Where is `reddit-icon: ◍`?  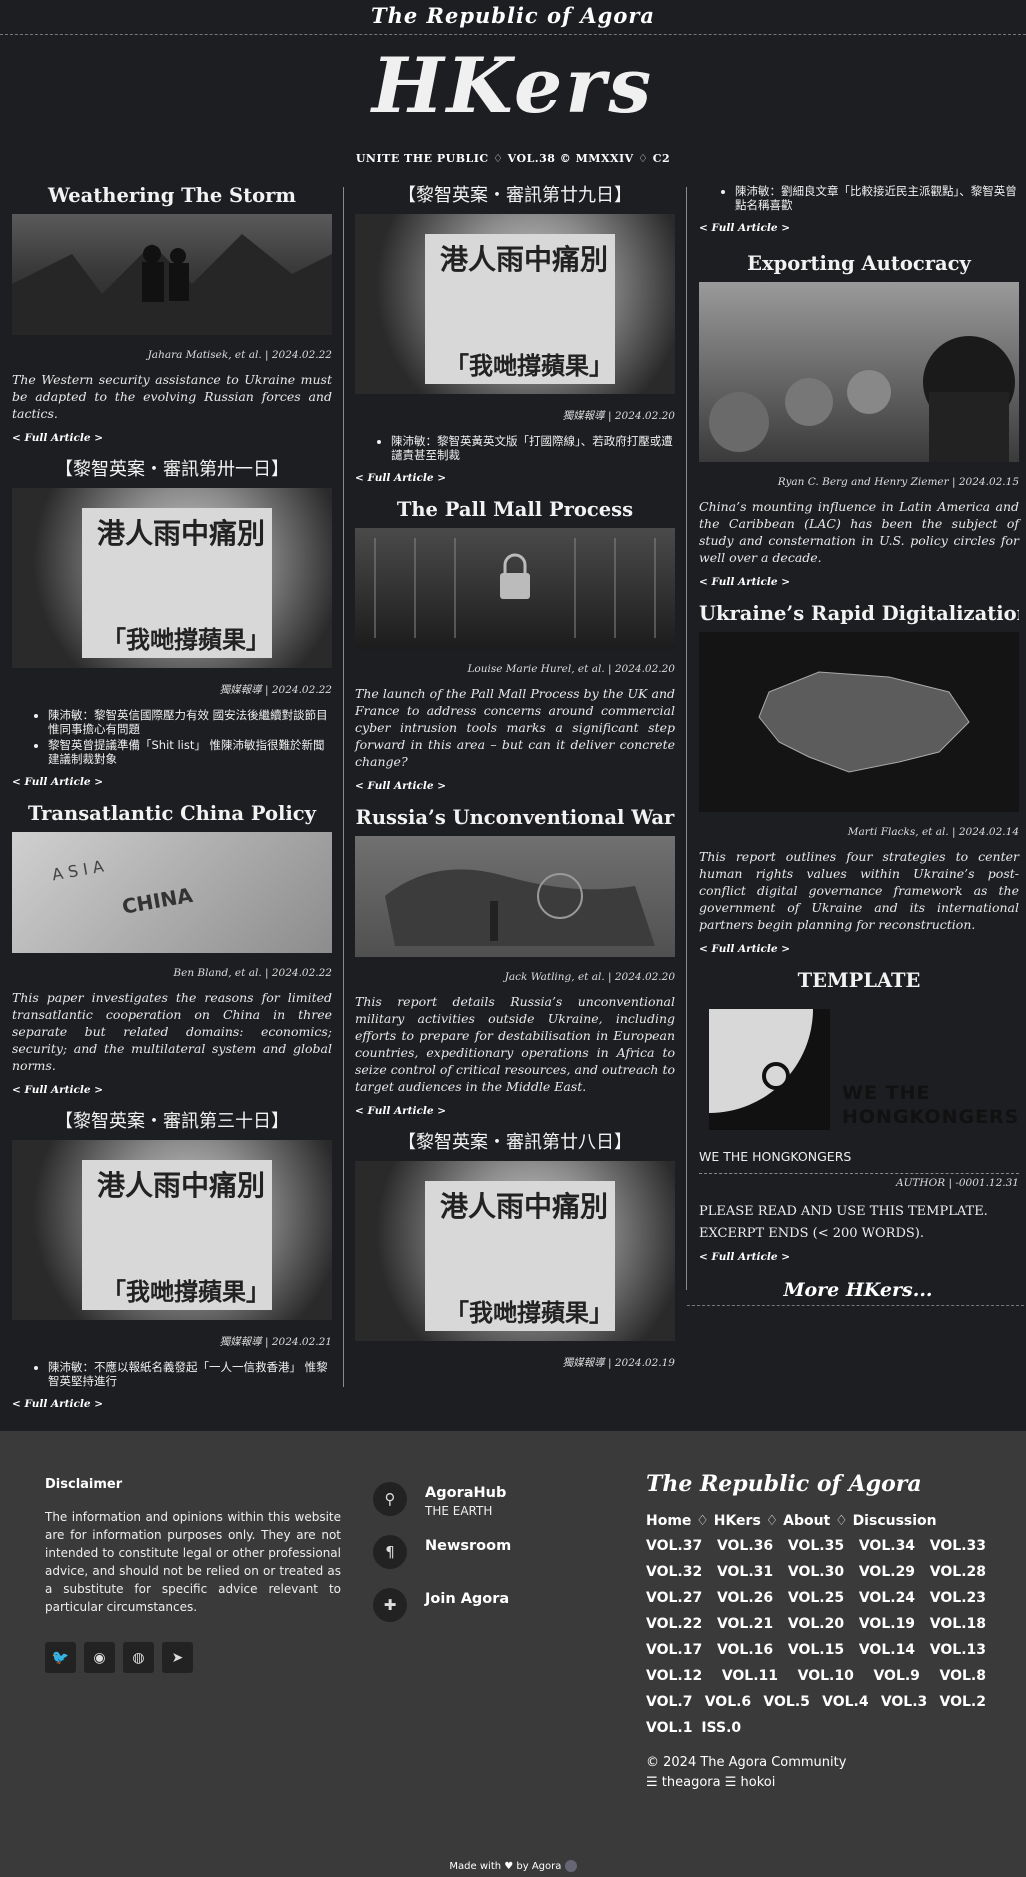 reddit-icon: ◍ is located at coordinates (138, 1657).